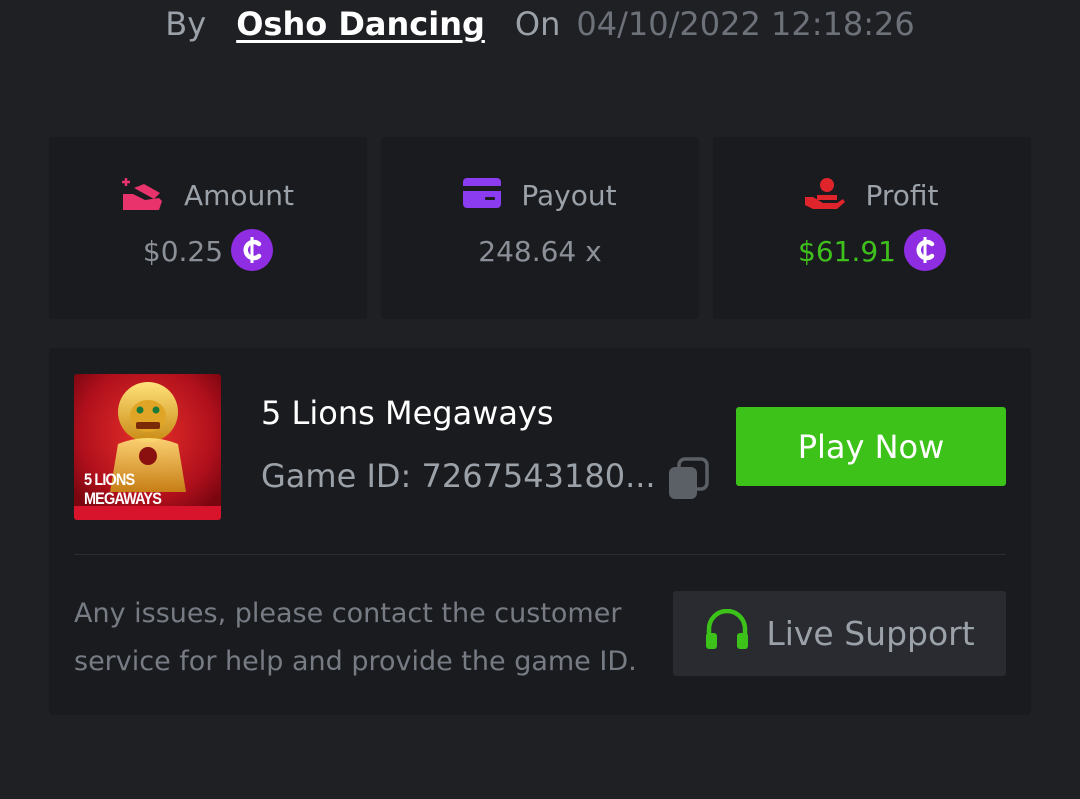 The width and height of the screenshot is (1080, 799). Describe the element at coordinates (569, 195) in the screenshot. I see `payout-label: Payout` at that location.